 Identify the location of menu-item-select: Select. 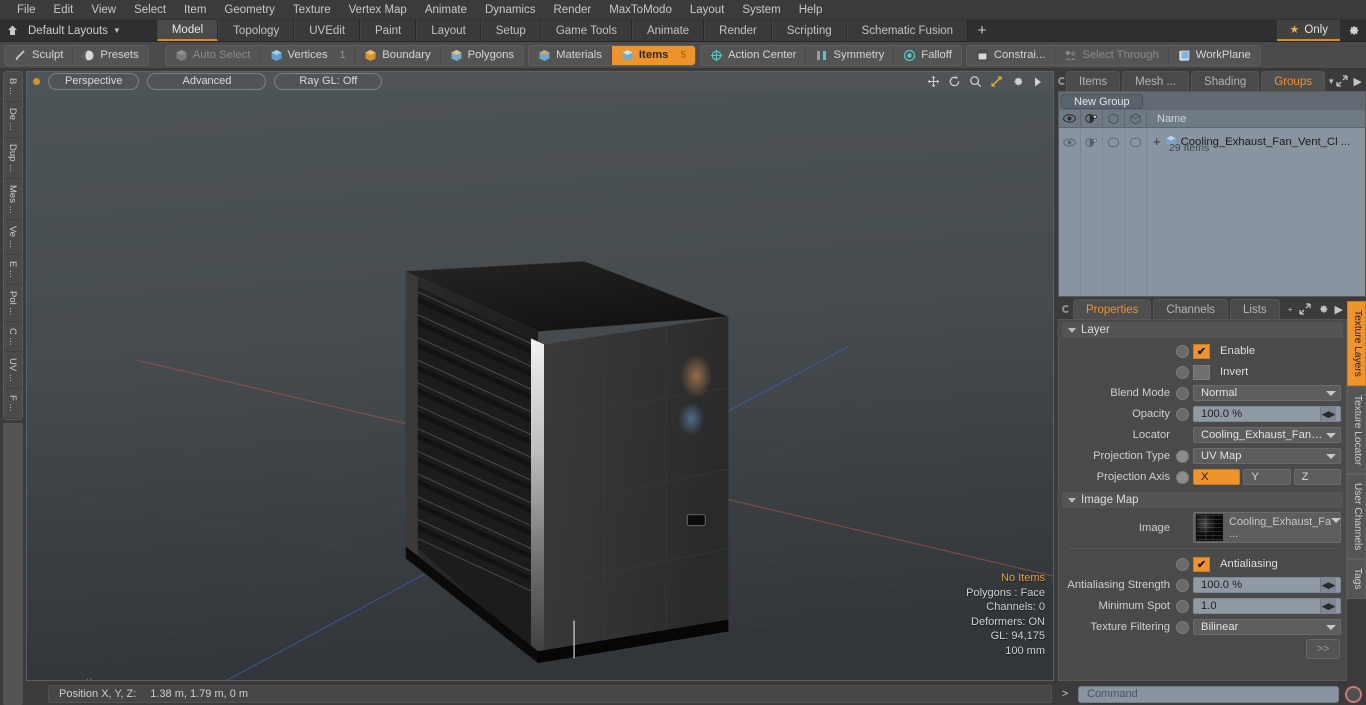
(150, 10).